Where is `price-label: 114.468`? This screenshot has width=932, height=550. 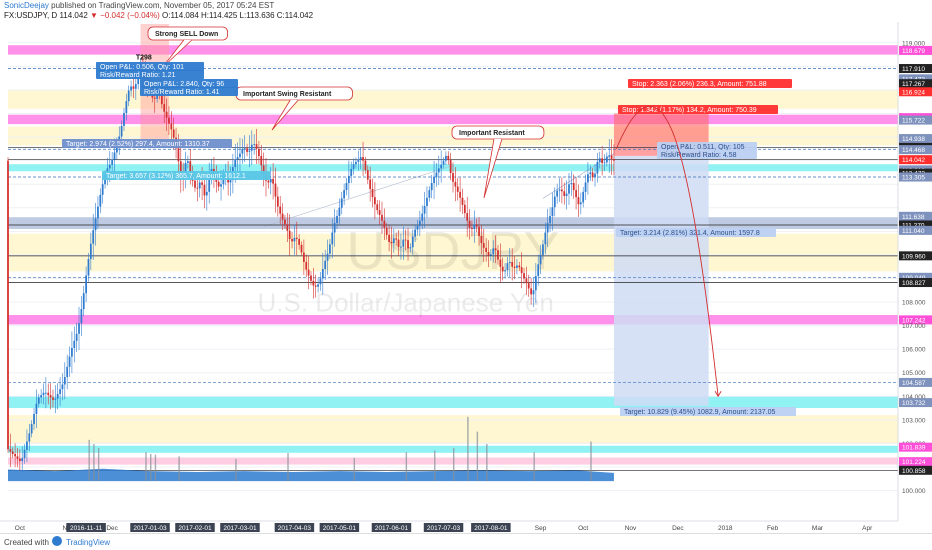
price-label: 114.468 is located at coordinates (913, 150).